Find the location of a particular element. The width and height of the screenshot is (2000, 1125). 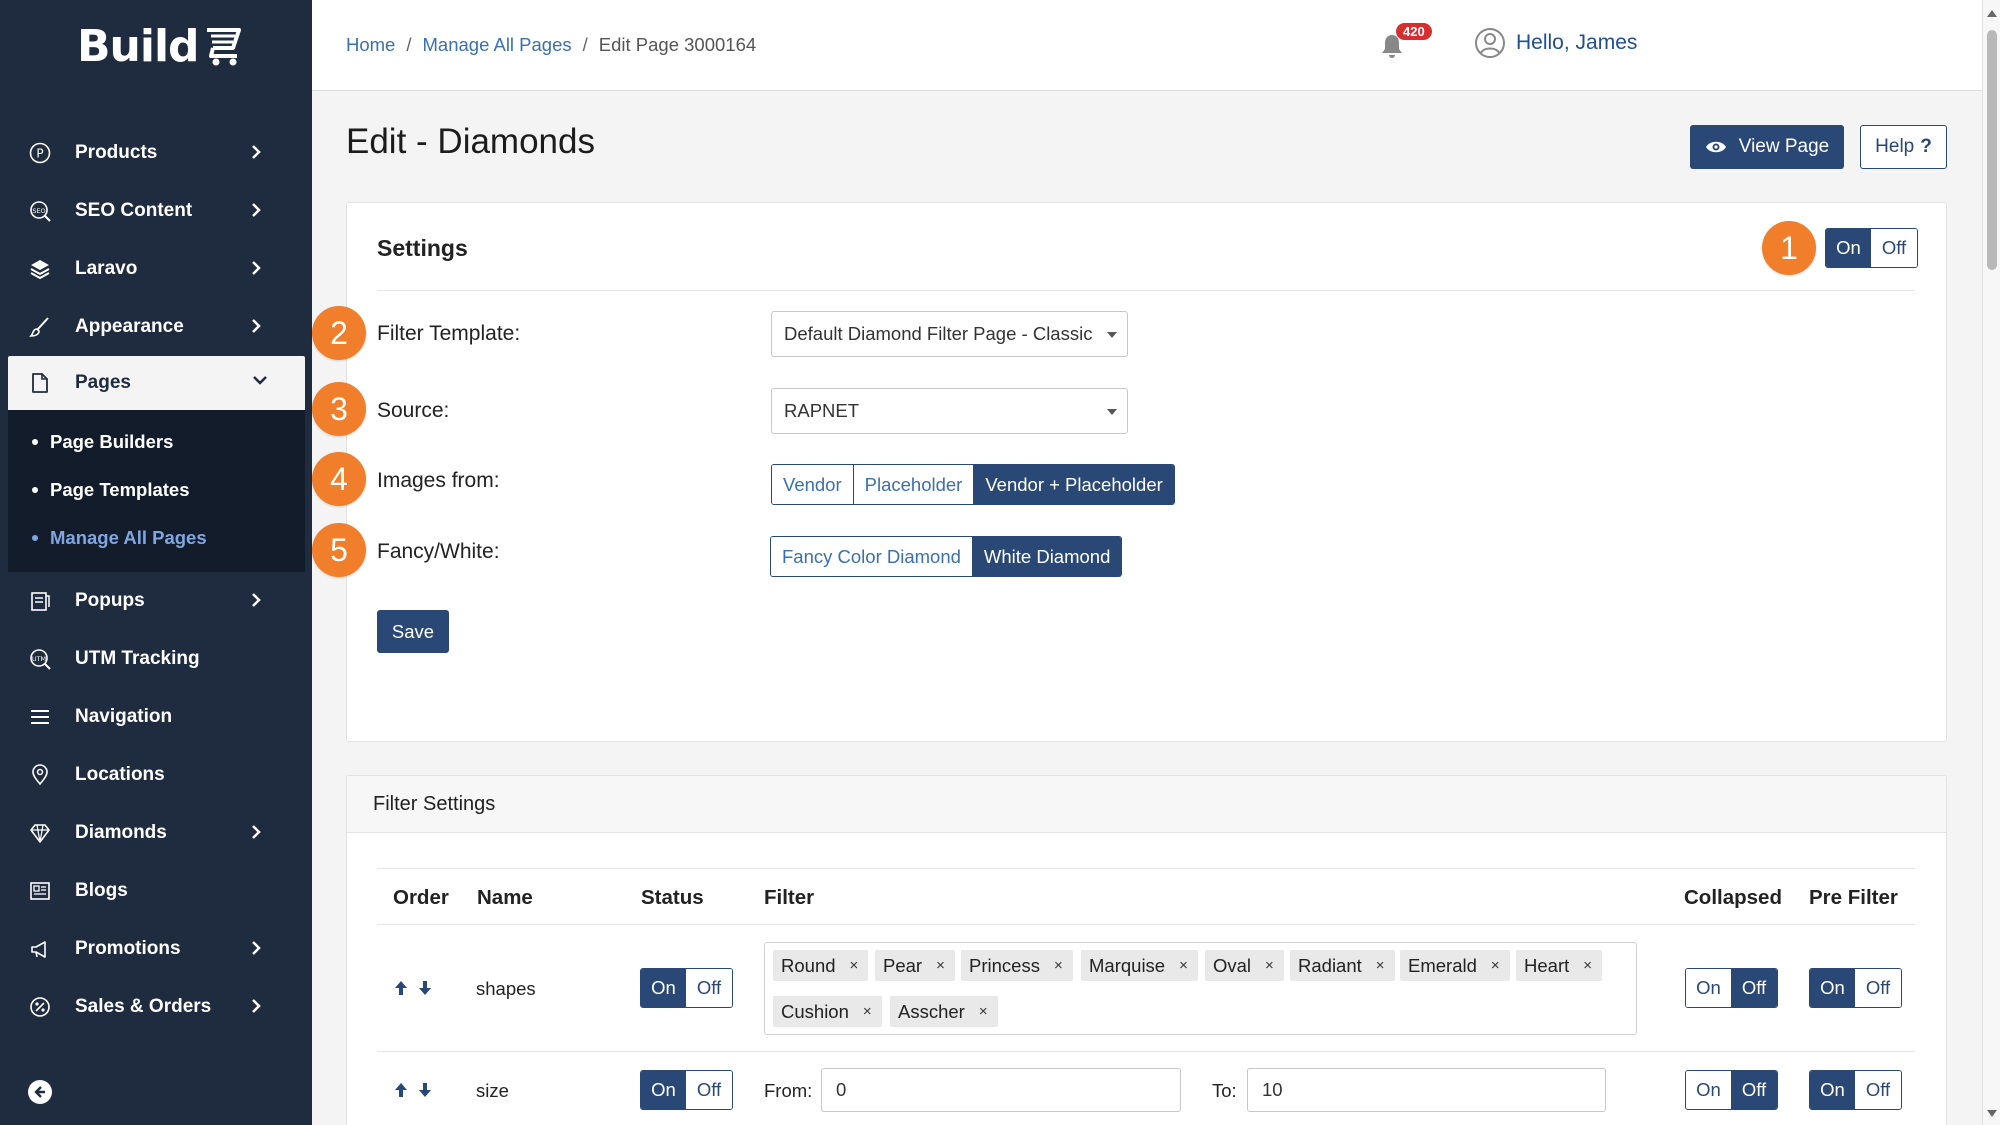

breadcrumb-manage-link: Manage All Pages is located at coordinates (497, 45).